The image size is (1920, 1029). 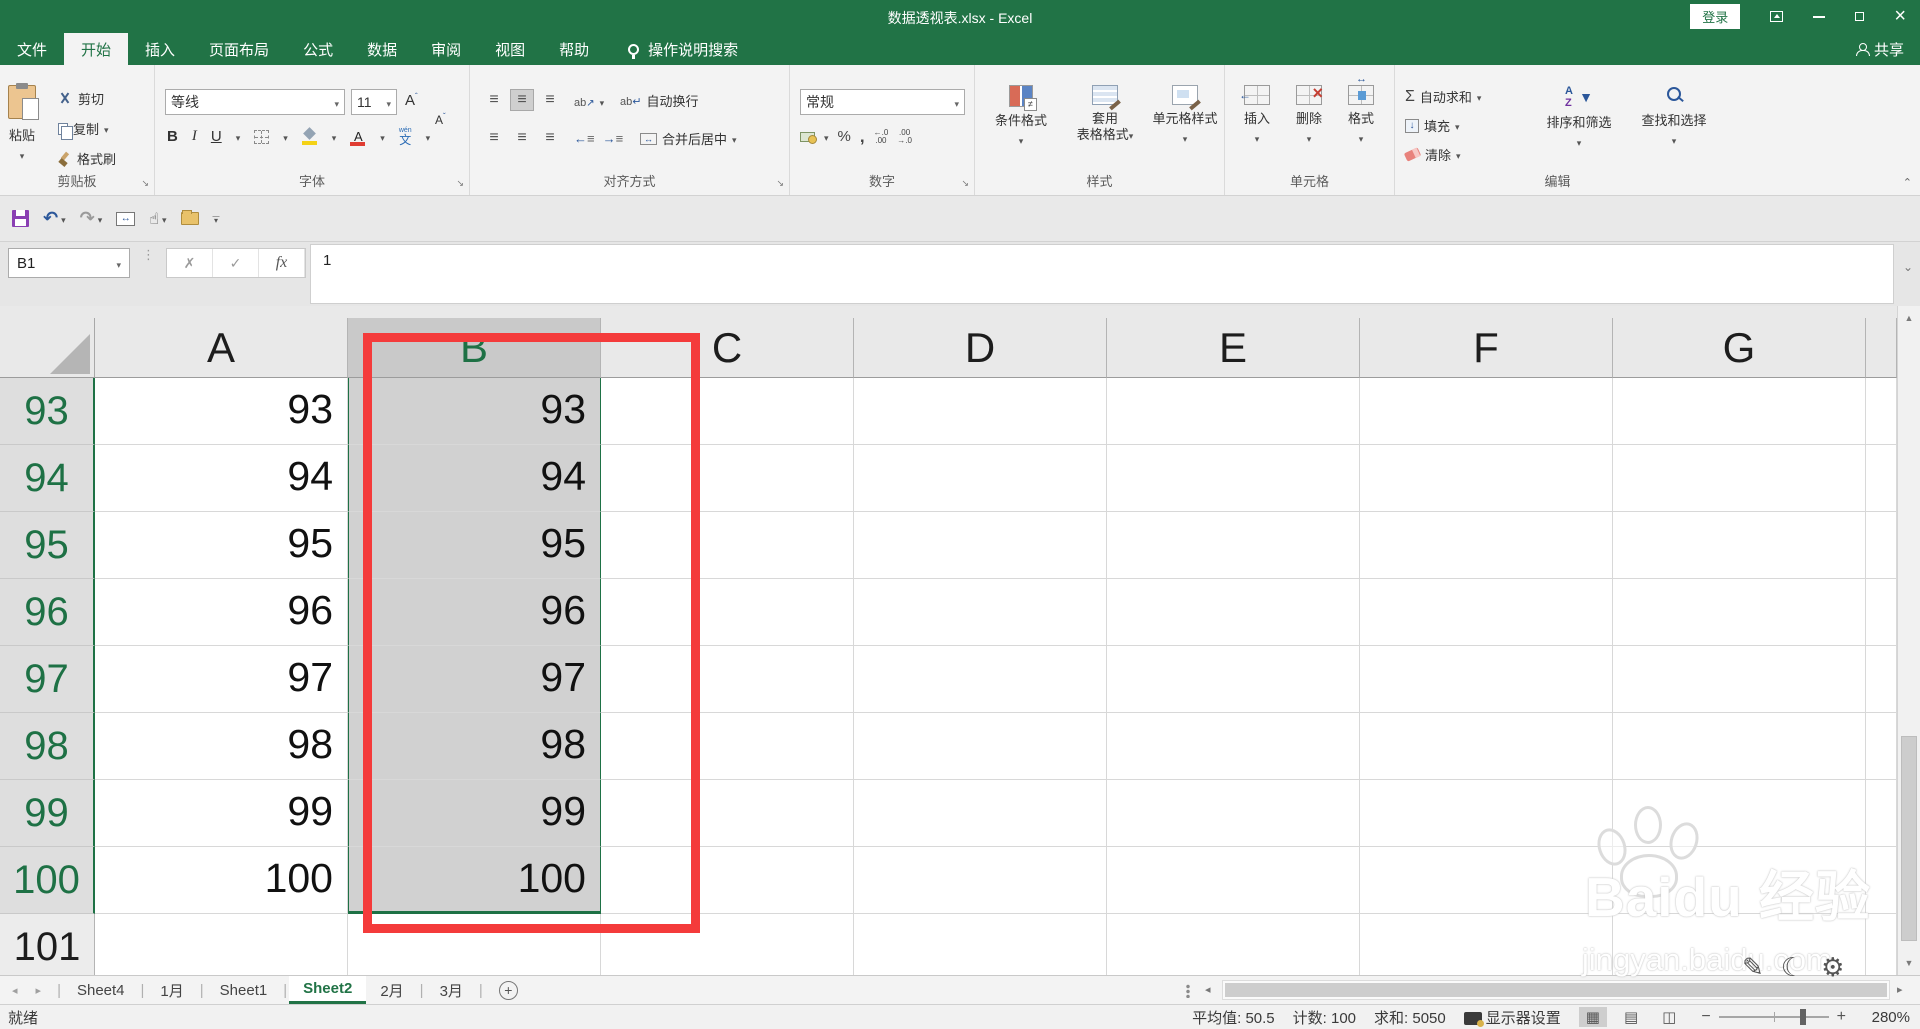 What do you see at coordinates (405, 136) in the screenshot?
I see `phonetic-guide-button: 文` at bounding box center [405, 136].